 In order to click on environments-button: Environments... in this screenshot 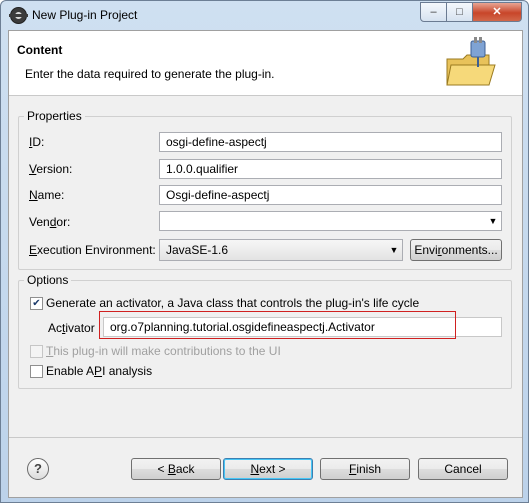, I will do `click(456, 250)`.